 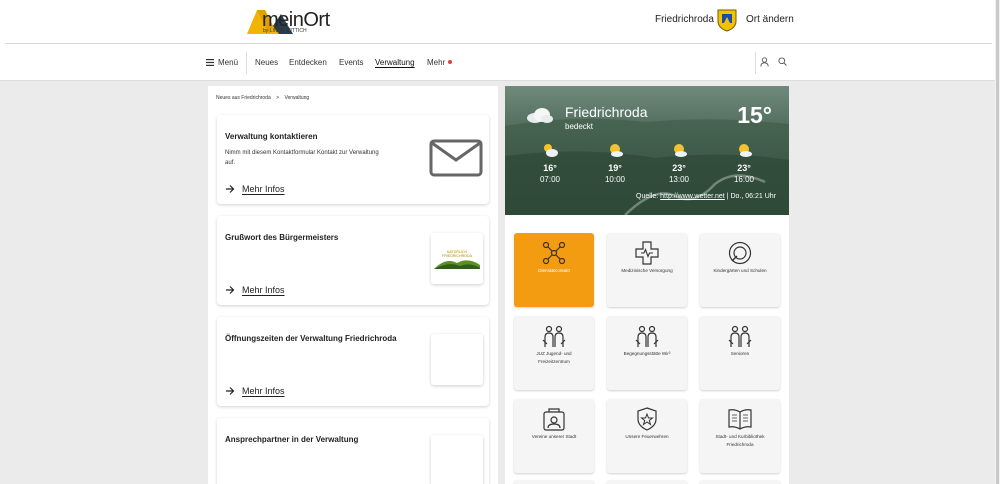 I want to click on breadcrumb: Neues aus Friedrichroda > Verwaltung, so click(x=264, y=98).